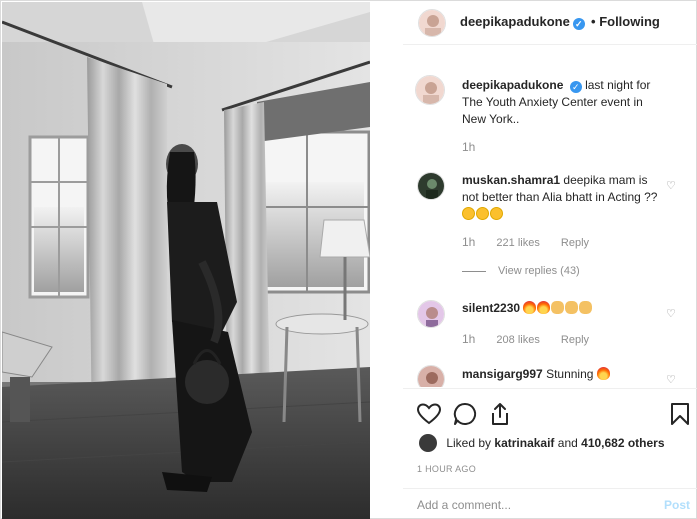 Image resolution: width=697 pixels, height=519 pixels. What do you see at coordinates (512, 85) in the screenshot?
I see `caption-username: deepikapadukone` at bounding box center [512, 85].